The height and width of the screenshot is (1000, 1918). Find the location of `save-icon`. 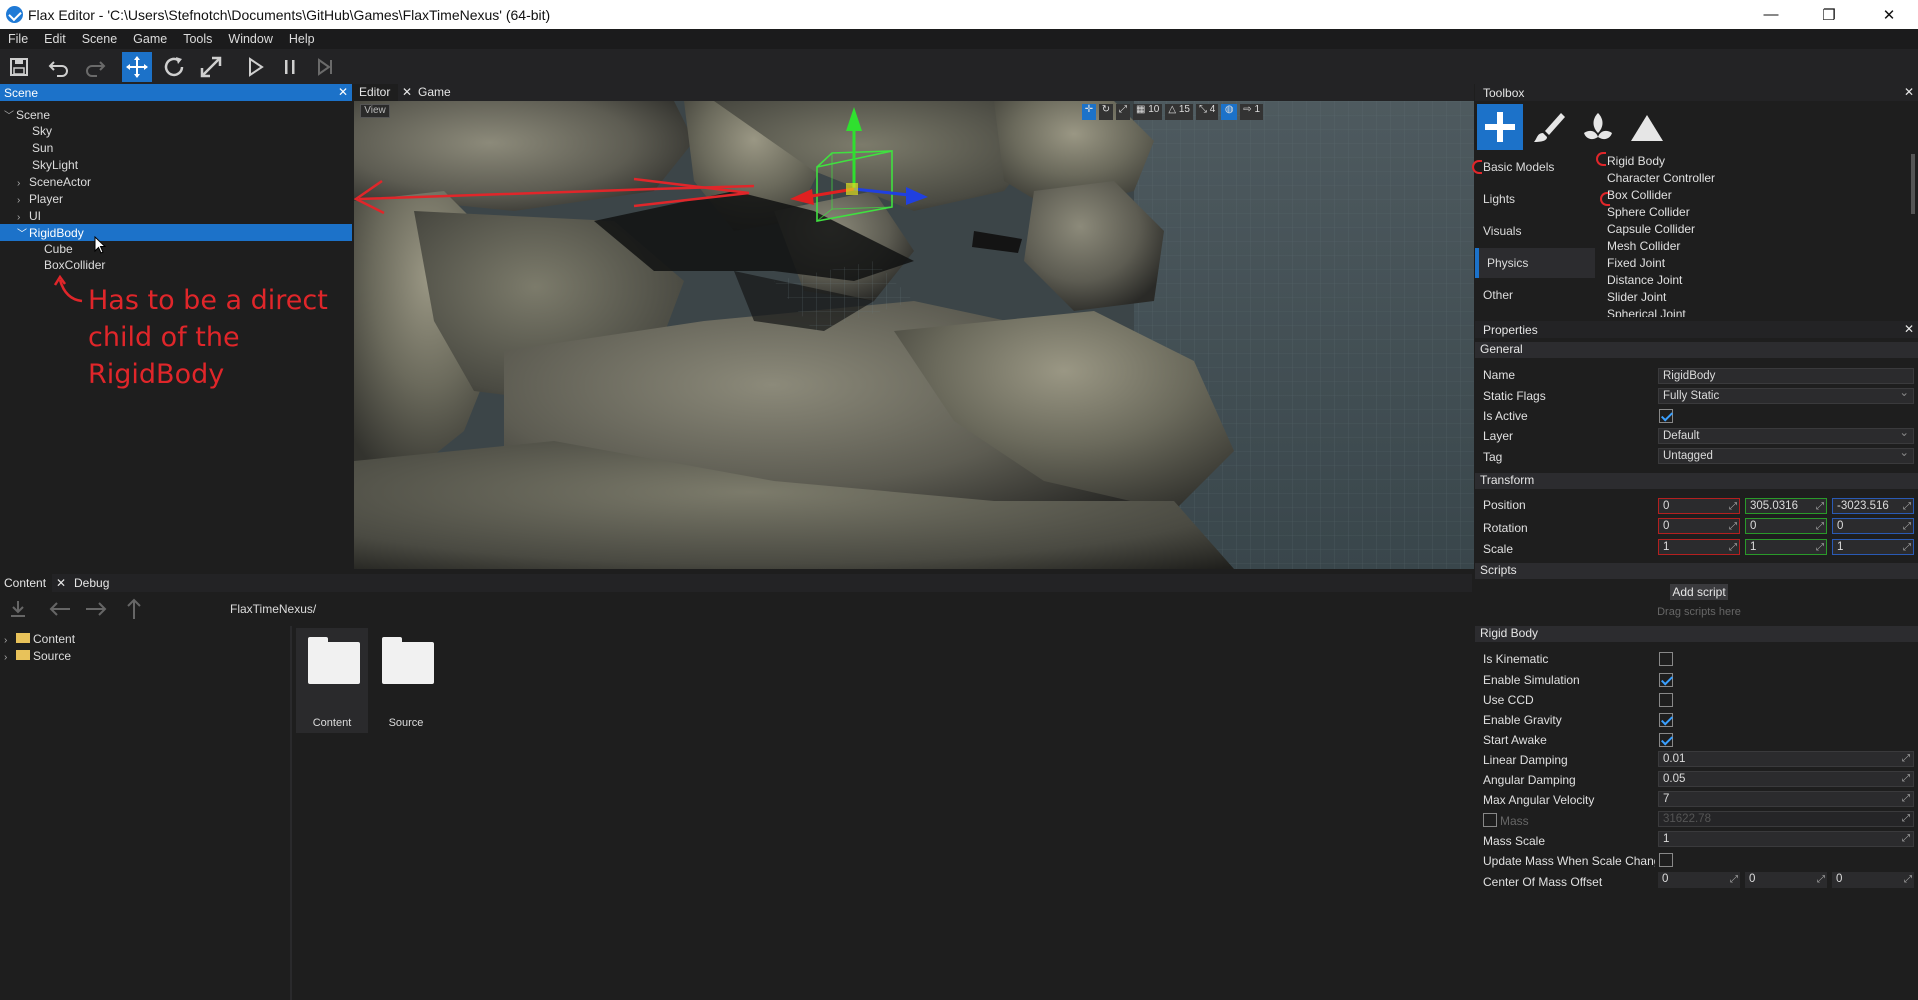

save-icon is located at coordinates (19, 67).